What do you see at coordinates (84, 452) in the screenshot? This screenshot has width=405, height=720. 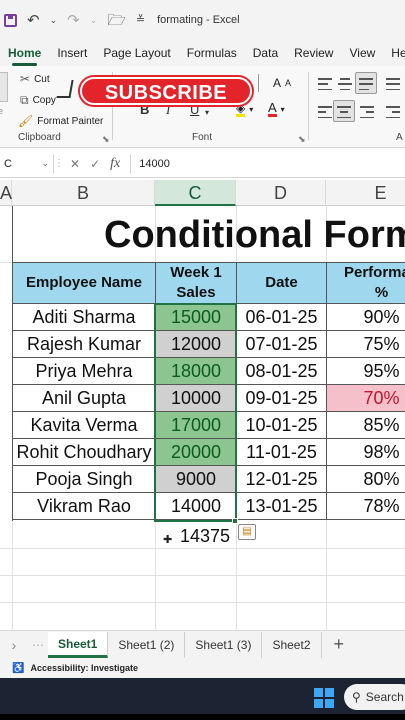 I see `employee-name-cell: Rohit Choudhary` at bounding box center [84, 452].